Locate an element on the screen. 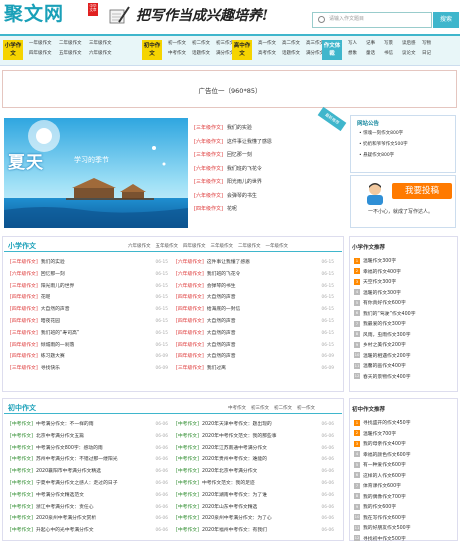 The image size is (460, 545). article-title: 苏州中考满分作文：不错过那一缕阳光 is located at coordinates (77, 459).